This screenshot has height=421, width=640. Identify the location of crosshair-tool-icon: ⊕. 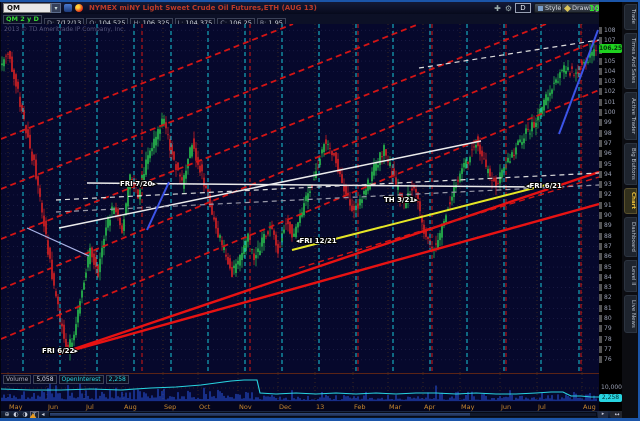
(7, 414).